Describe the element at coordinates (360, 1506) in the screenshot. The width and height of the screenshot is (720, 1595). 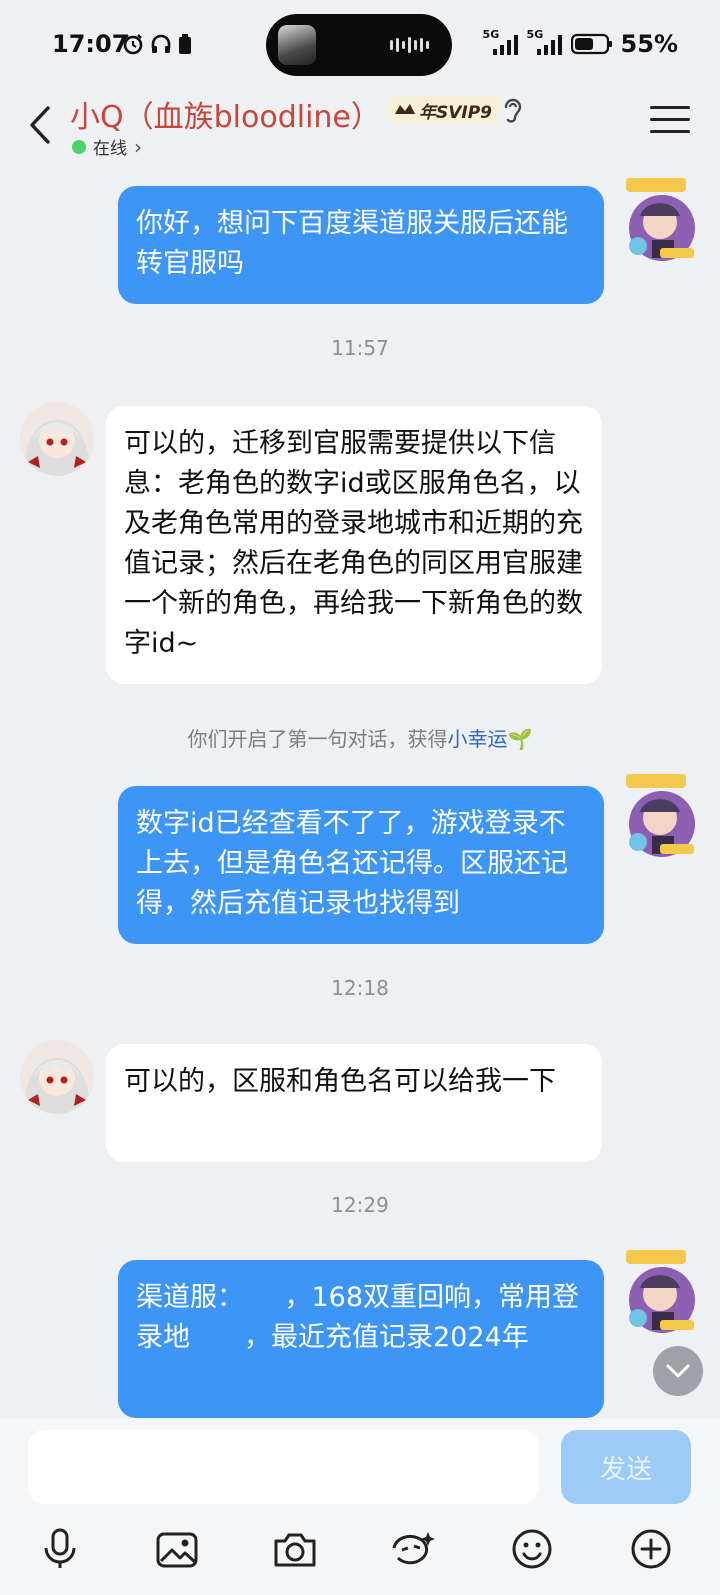
I see `input-area: 发送` at that location.